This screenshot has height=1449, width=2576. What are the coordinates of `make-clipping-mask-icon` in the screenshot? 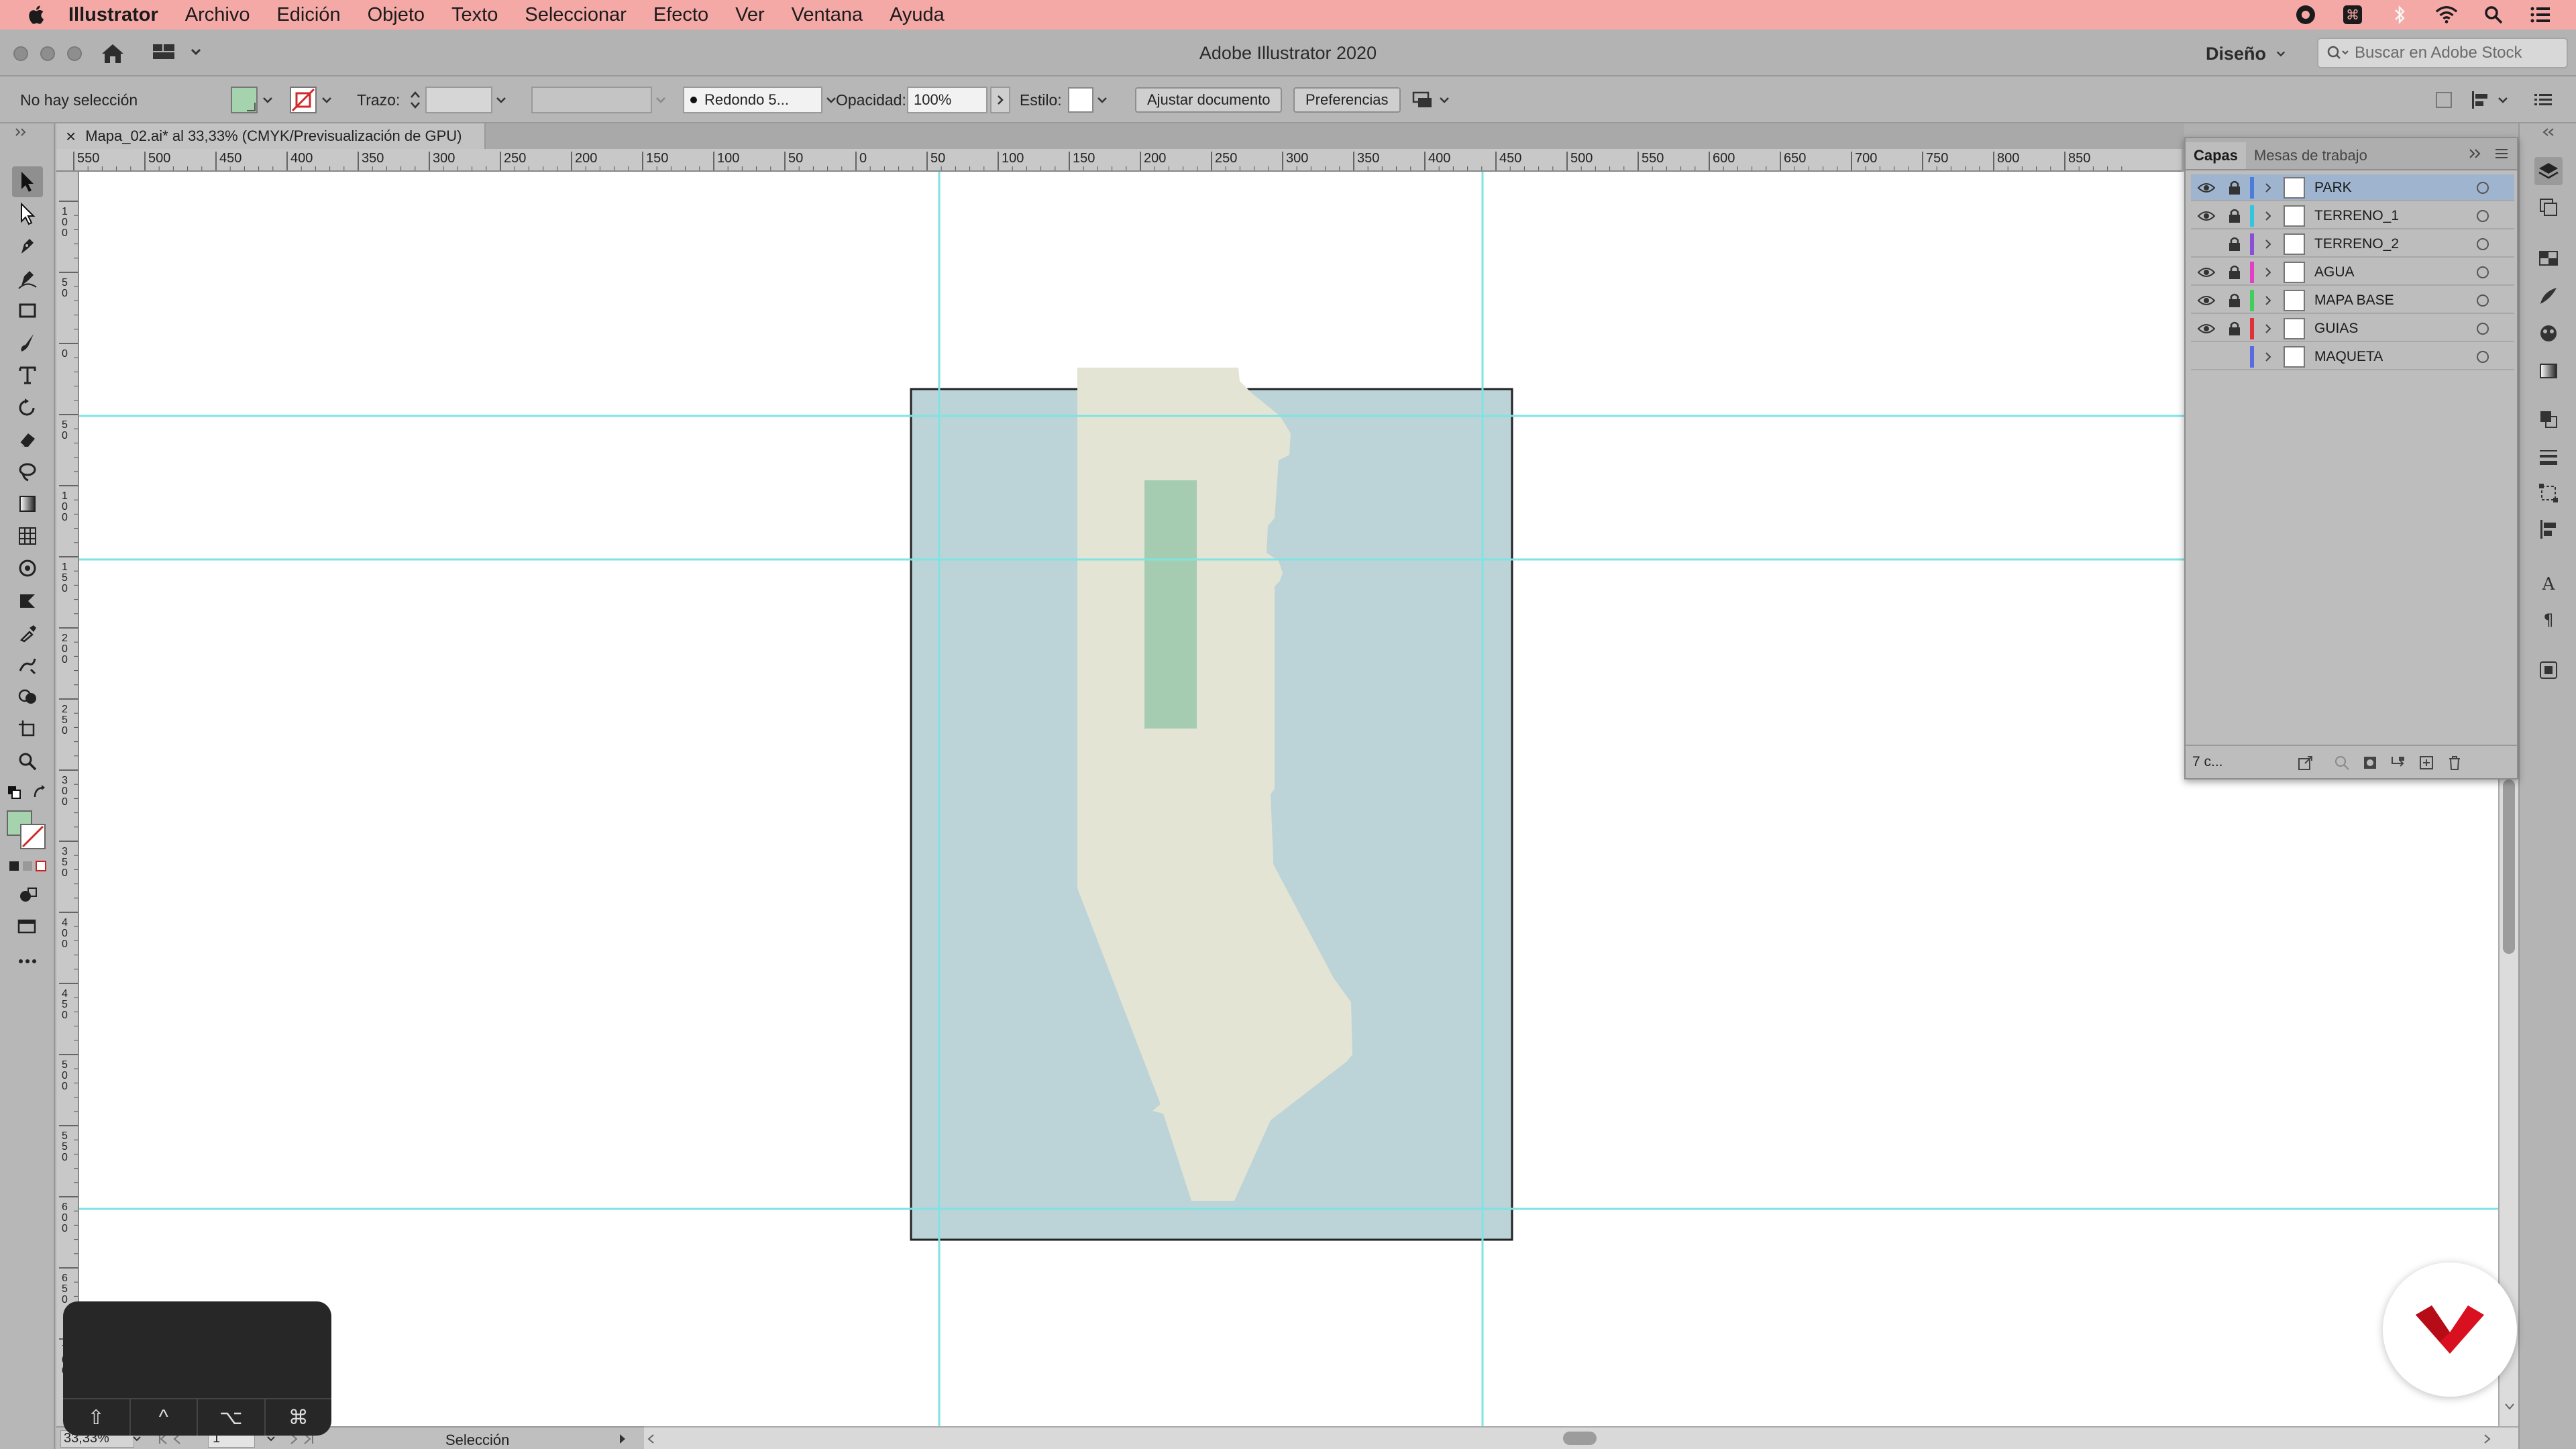 It's located at (2370, 762).